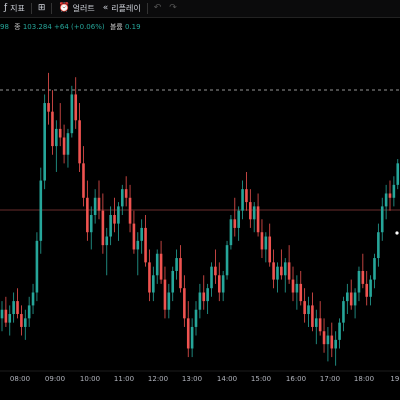  I want to click on x-tick-label: 11:00, so click(124, 379).